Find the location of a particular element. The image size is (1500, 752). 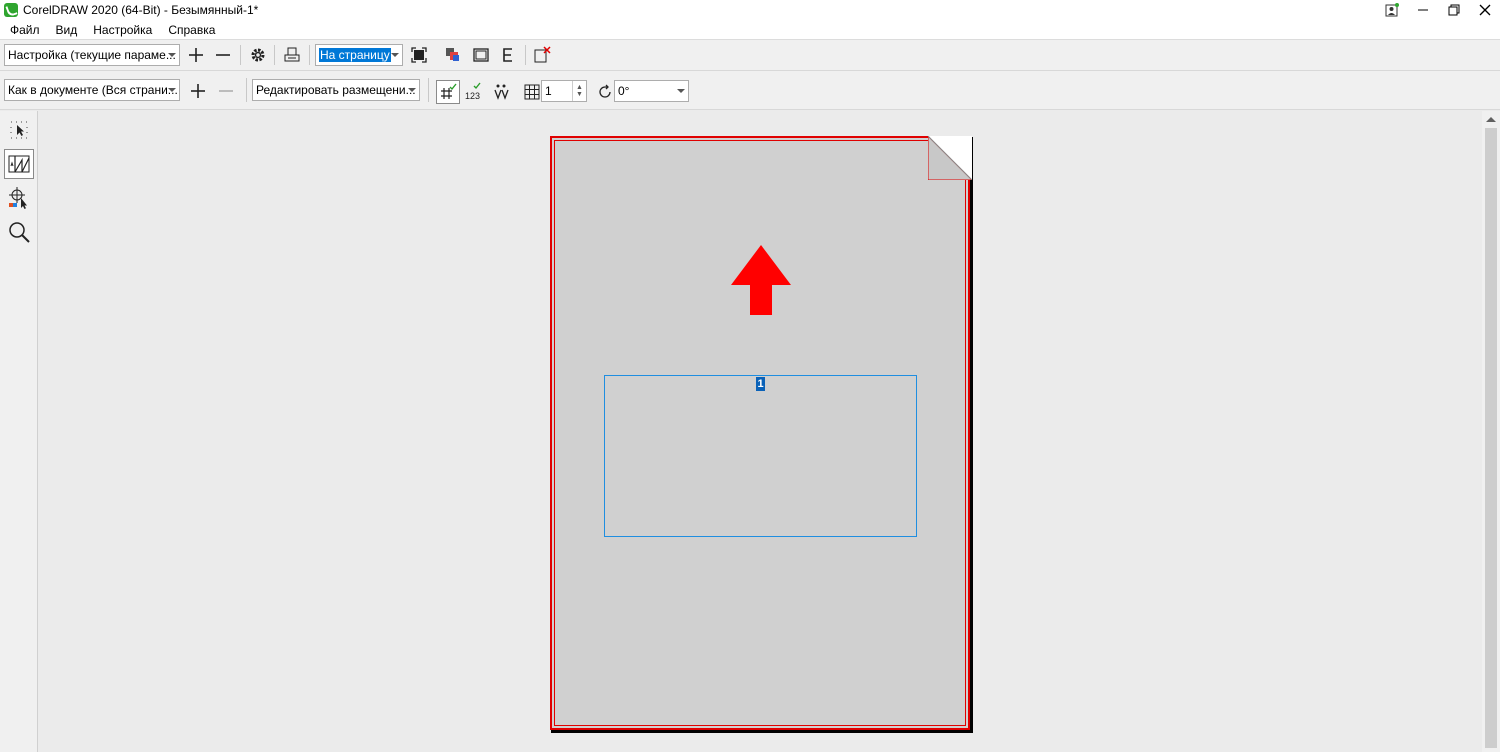

mirror-button is located at coordinates (508, 55).